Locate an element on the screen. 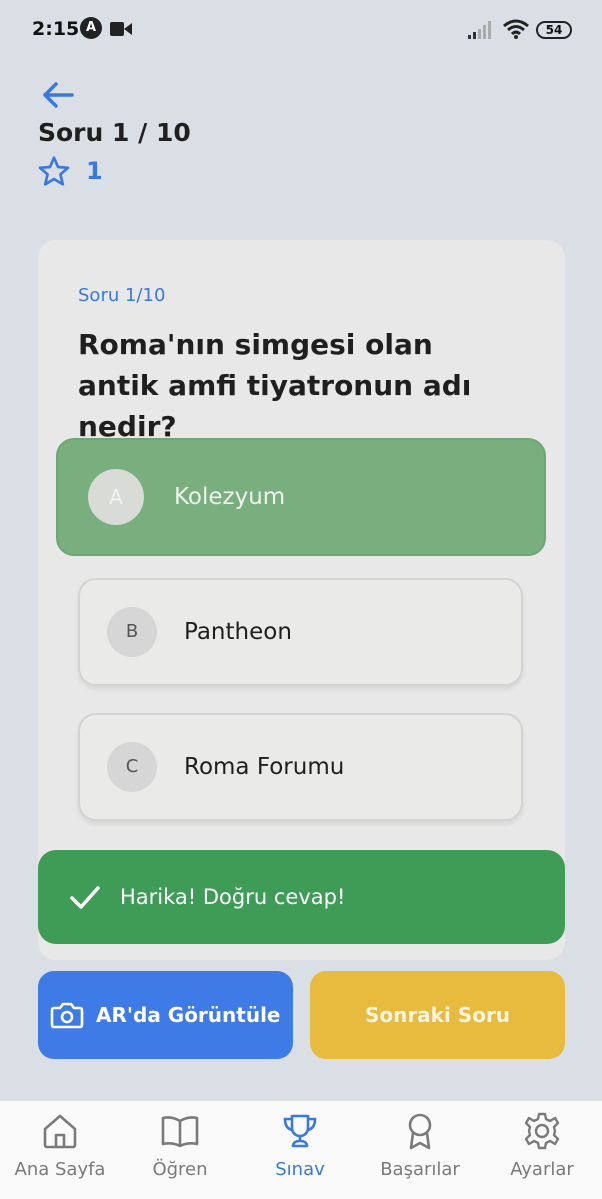 The height and width of the screenshot is (1199, 602). nav-item-achievements: Başarılar is located at coordinates (420, 1150).